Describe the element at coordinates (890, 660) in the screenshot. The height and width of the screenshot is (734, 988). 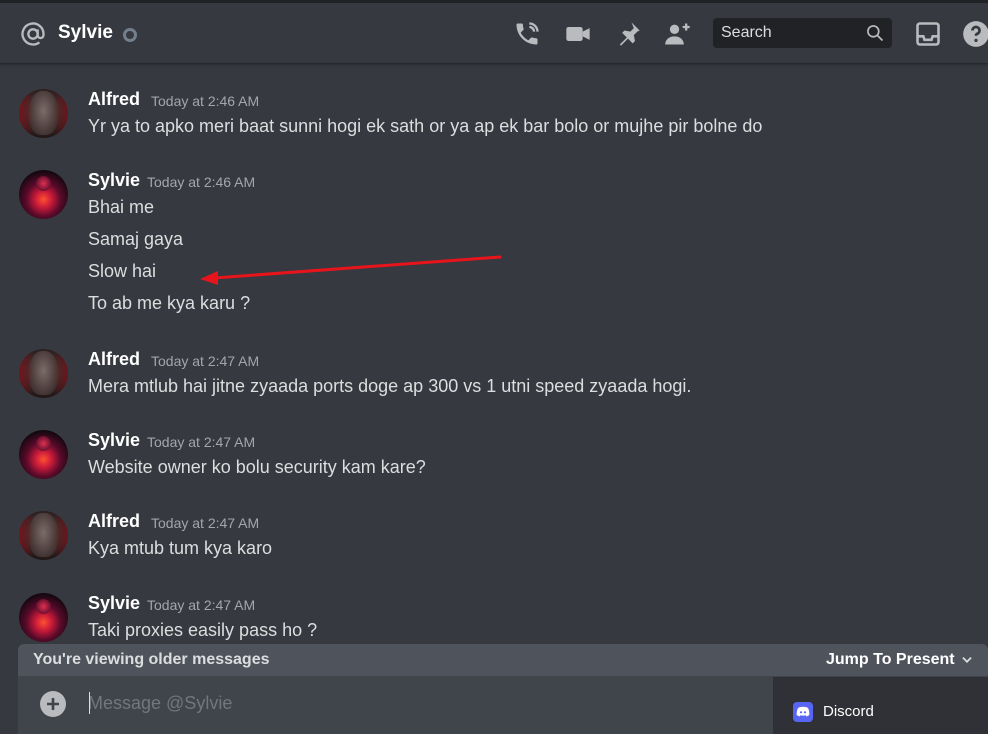
I see `jump-to-present-button: Jump To Present` at that location.